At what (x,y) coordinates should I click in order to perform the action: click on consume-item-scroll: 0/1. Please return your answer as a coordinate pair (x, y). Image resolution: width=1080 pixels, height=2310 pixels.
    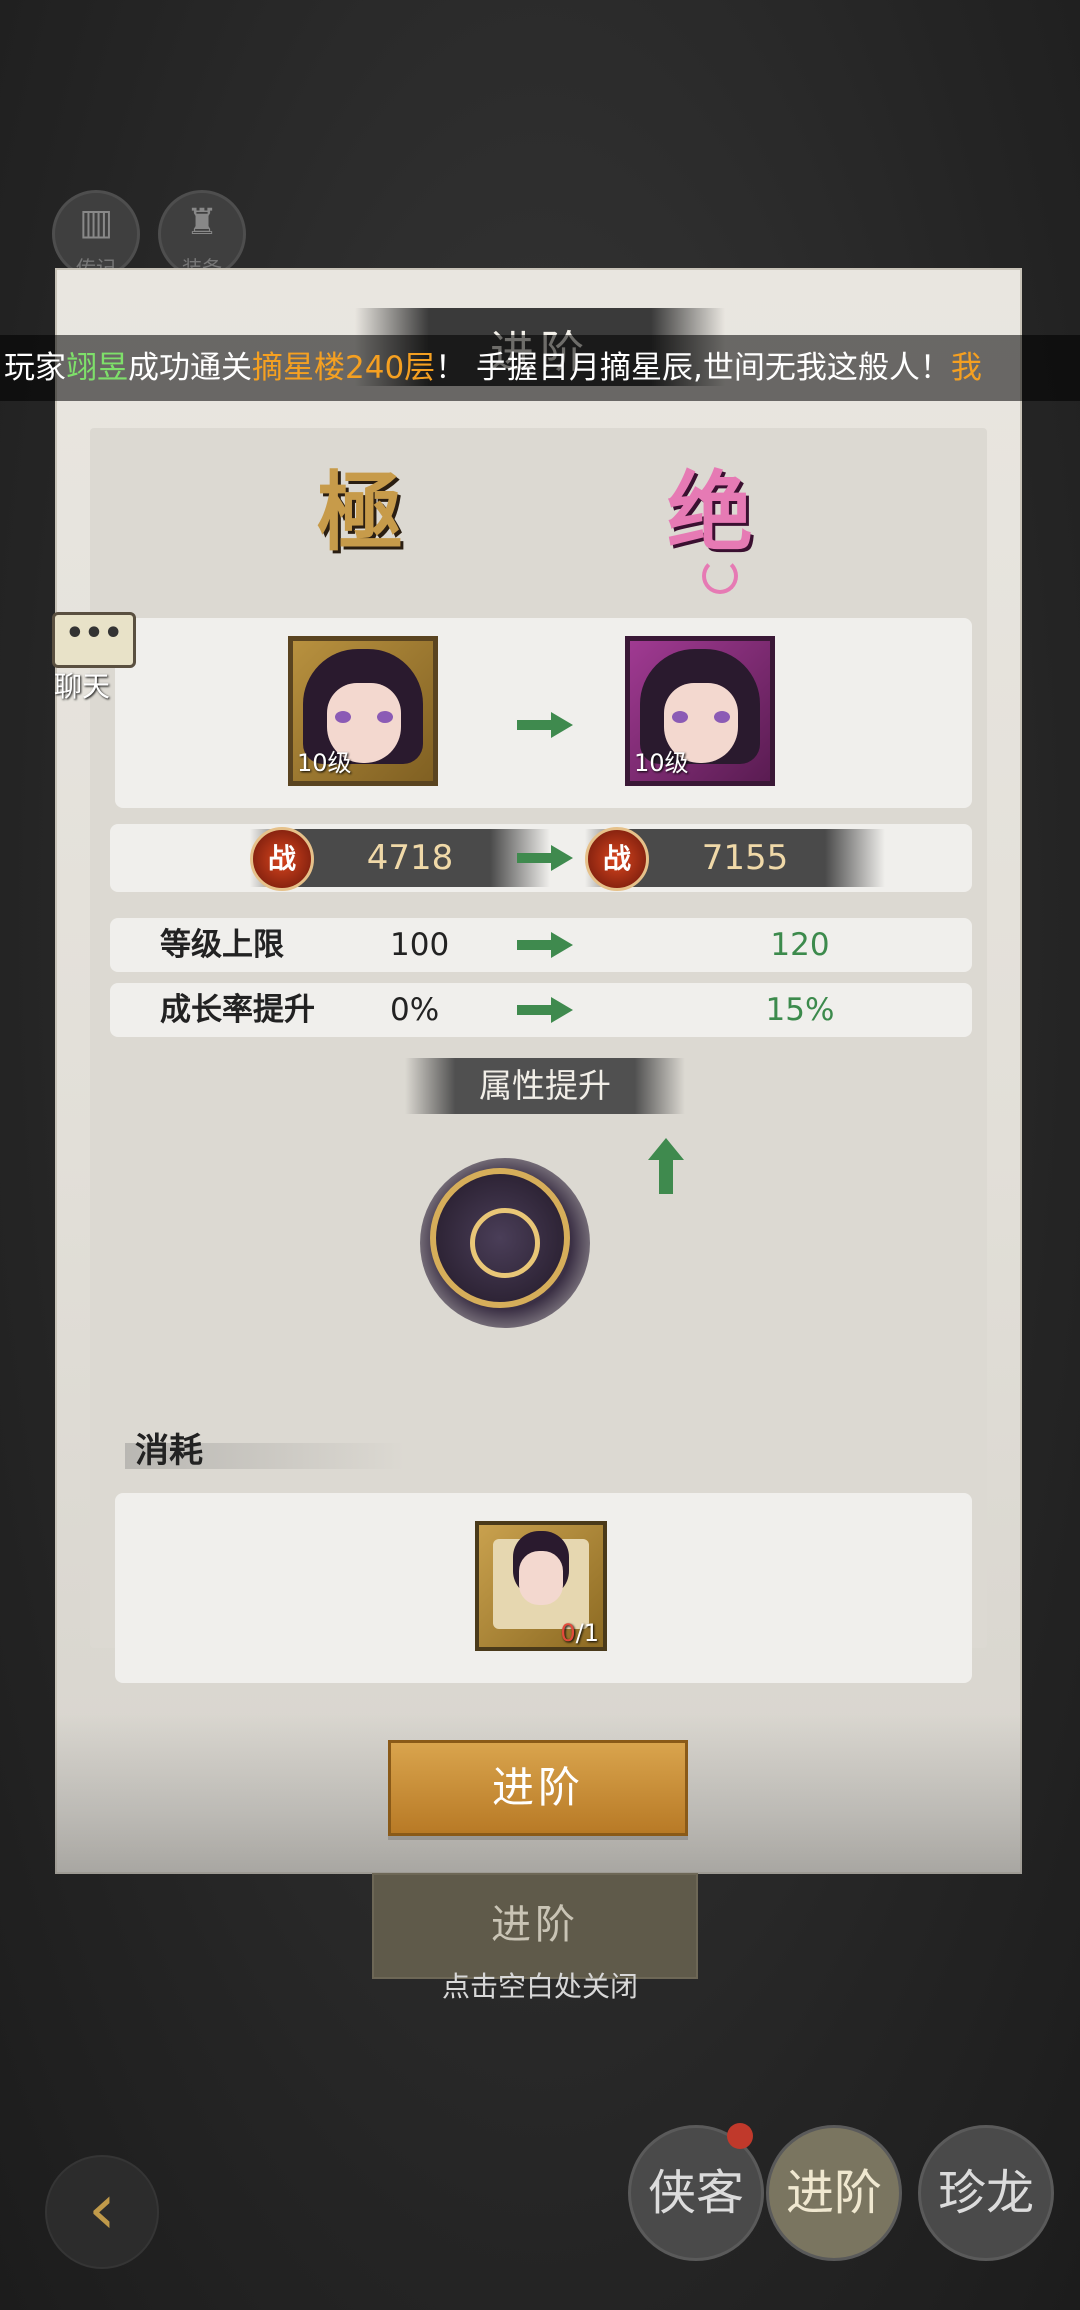
    Looking at the image, I should click on (541, 1586).